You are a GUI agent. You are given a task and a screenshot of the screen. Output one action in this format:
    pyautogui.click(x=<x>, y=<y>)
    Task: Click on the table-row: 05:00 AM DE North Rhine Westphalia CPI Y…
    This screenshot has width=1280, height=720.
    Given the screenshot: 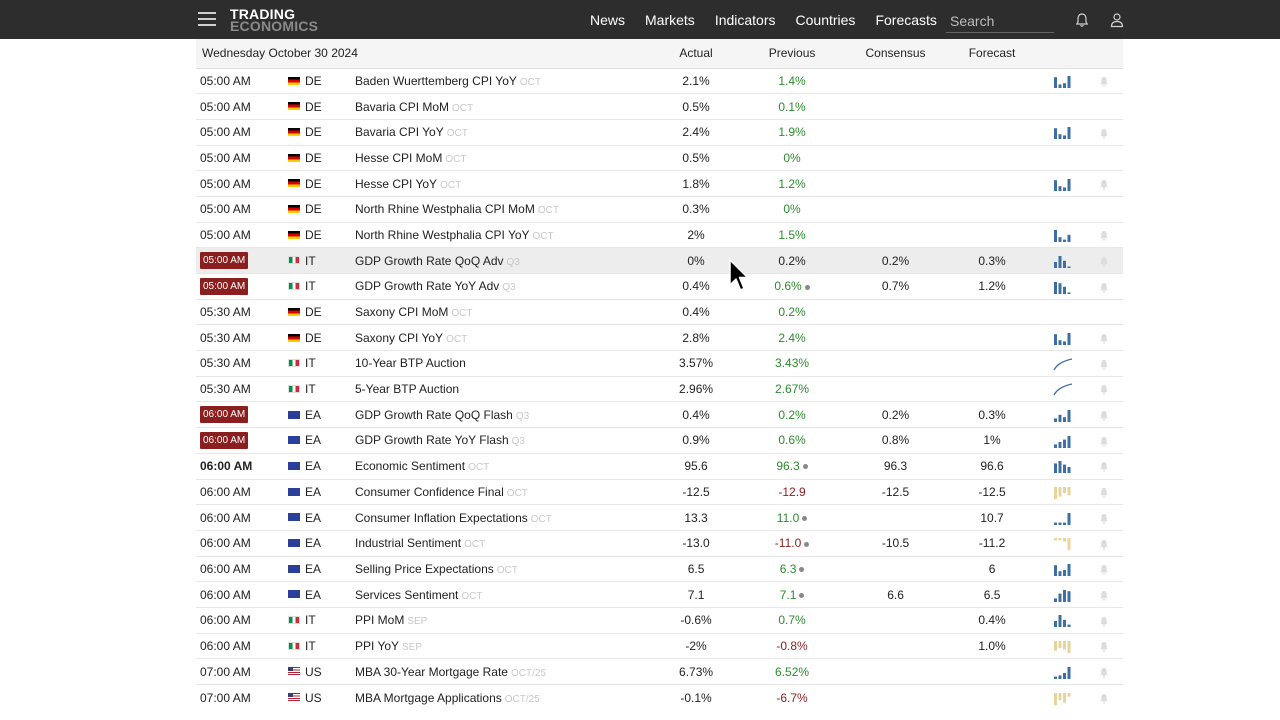 What is the action you would take?
    pyautogui.click(x=660, y=235)
    